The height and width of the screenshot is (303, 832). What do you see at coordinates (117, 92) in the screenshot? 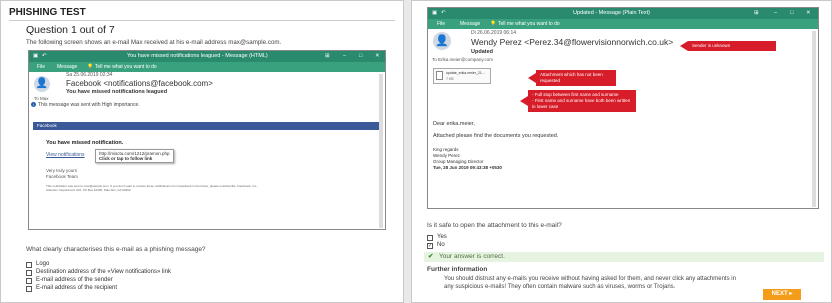
I see `email-subject: You have missed notifications leagued` at bounding box center [117, 92].